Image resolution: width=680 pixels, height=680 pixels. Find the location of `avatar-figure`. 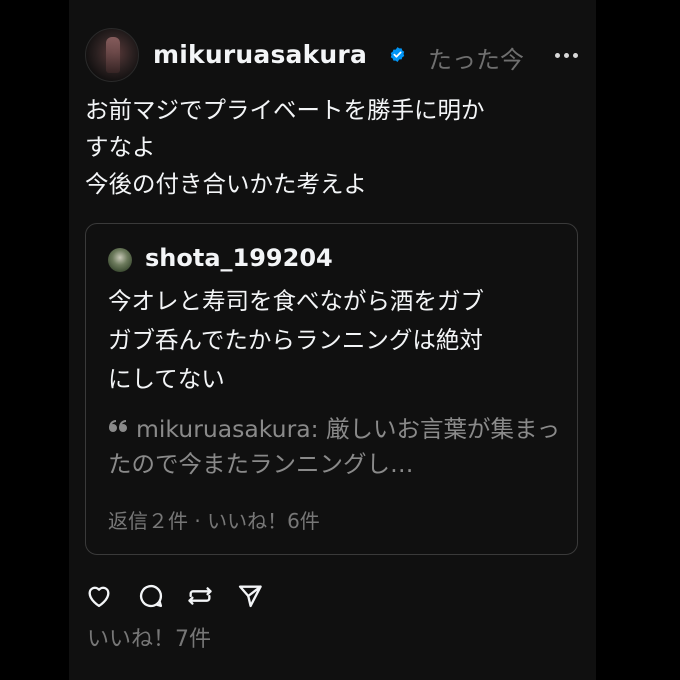

avatar-figure is located at coordinates (113, 55).